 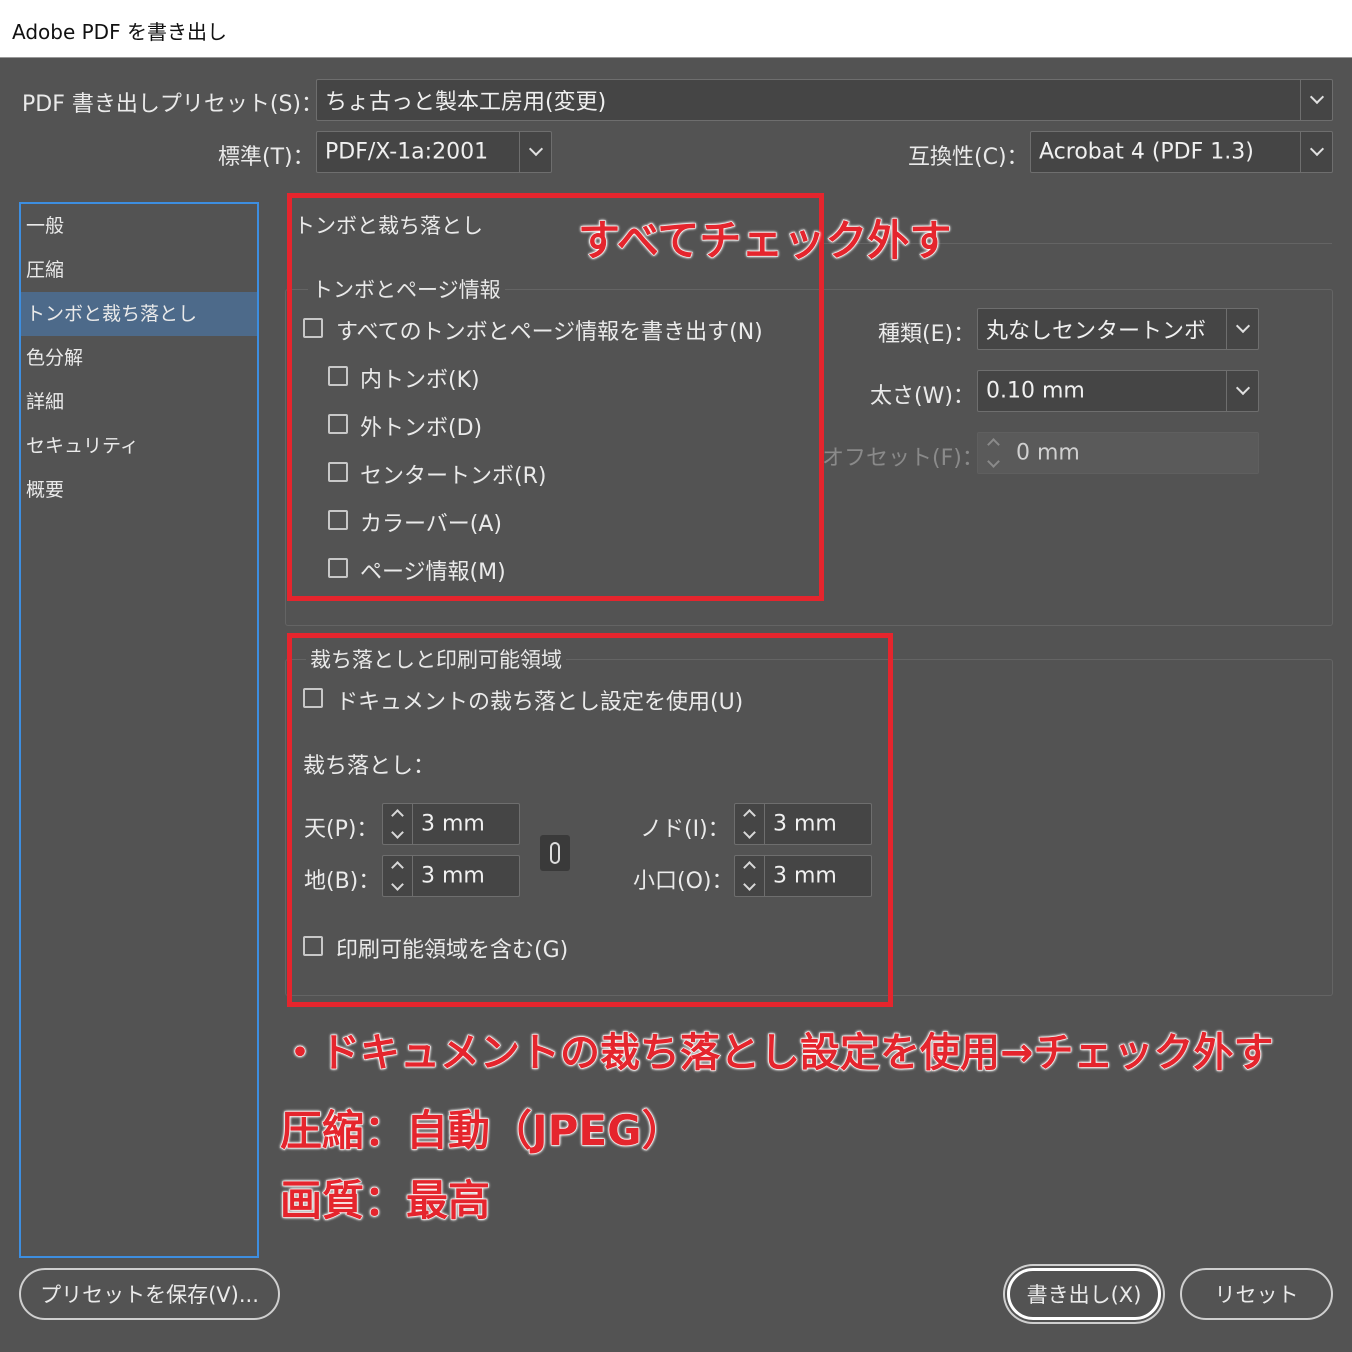 I want to click on sidebar-item-general: 一般, so click(x=139, y=226).